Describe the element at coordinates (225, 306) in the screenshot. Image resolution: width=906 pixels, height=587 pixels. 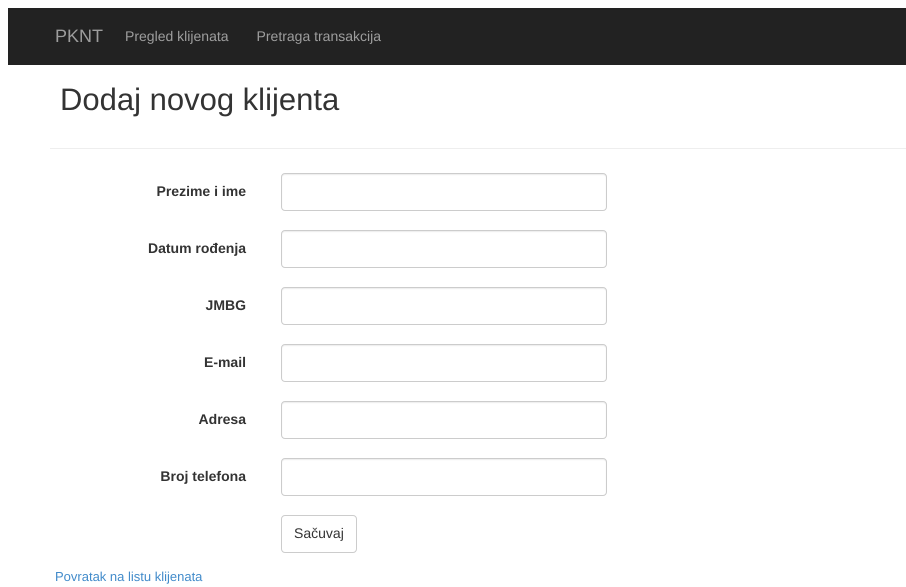
I see `field-label: JMBG` at that location.